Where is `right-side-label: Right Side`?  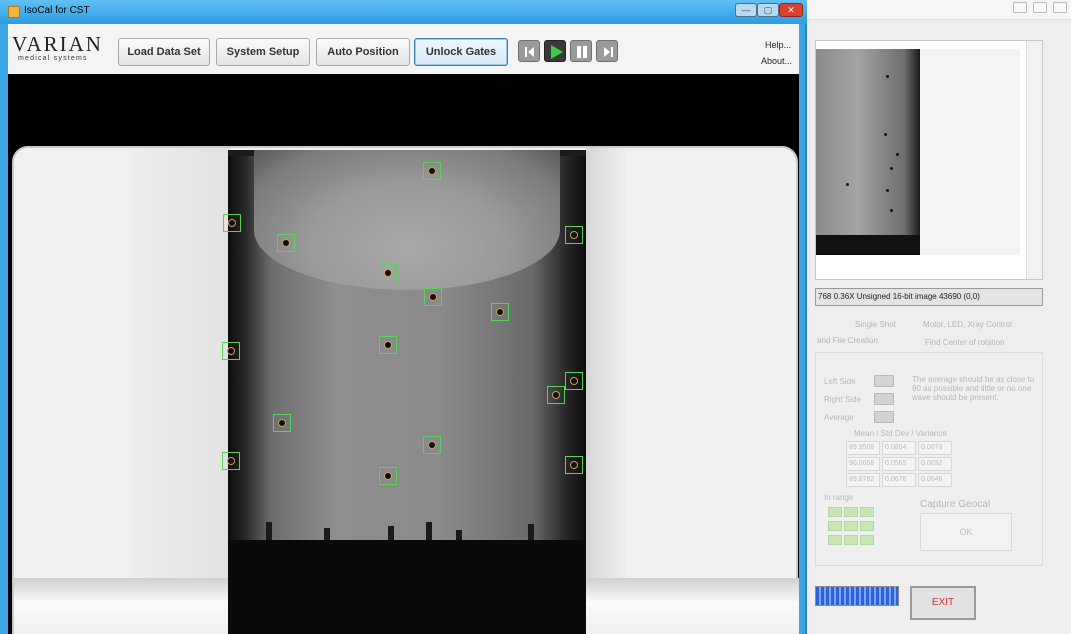 right-side-label: Right Side is located at coordinates (842, 399).